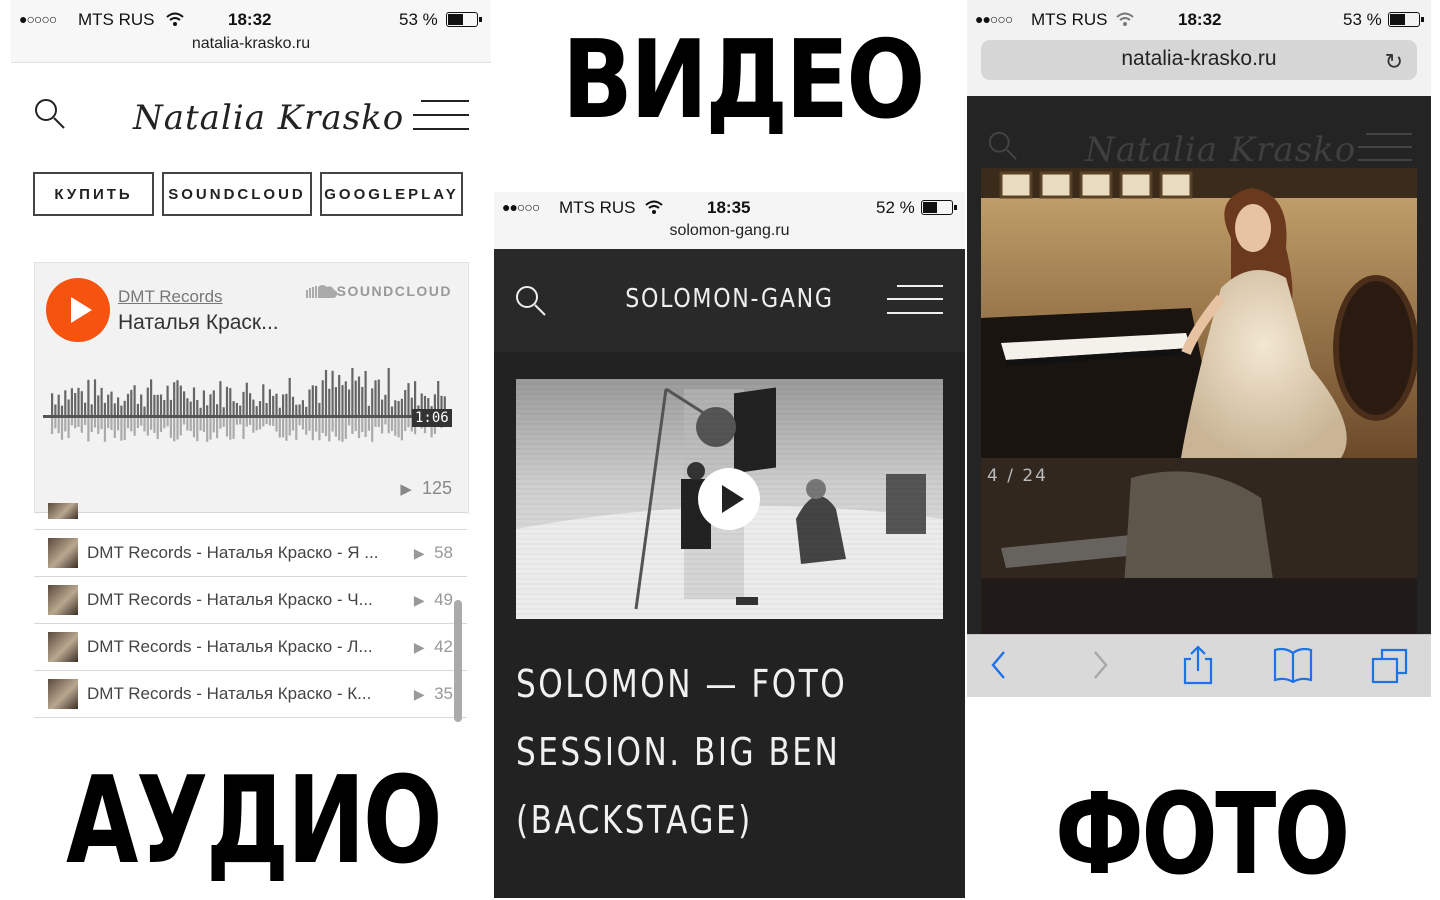 Image resolution: width=1440 pixels, height=900 pixels. I want to click on video-play-button, so click(729, 499).